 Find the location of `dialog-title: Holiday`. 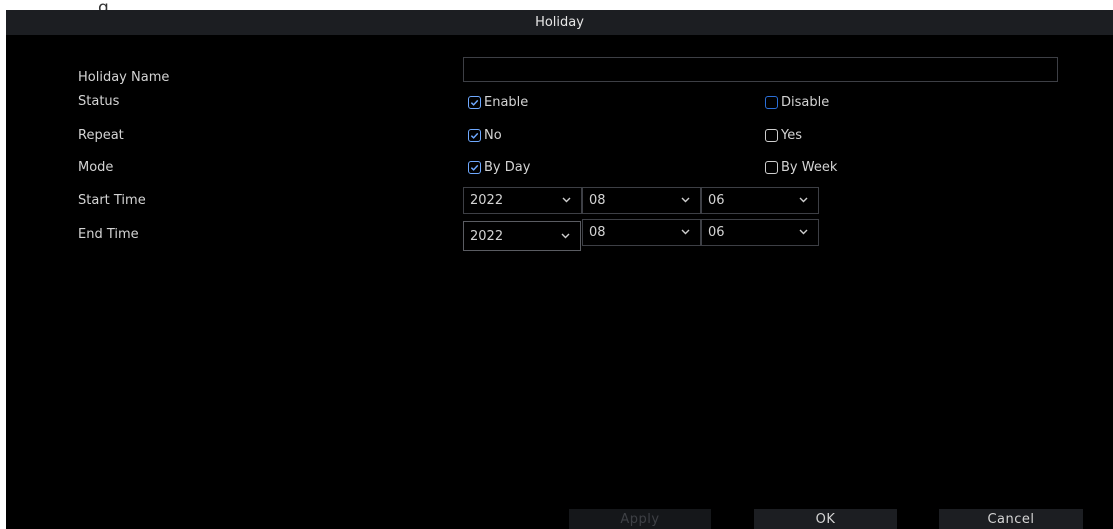

dialog-title: Holiday is located at coordinates (559, 22).